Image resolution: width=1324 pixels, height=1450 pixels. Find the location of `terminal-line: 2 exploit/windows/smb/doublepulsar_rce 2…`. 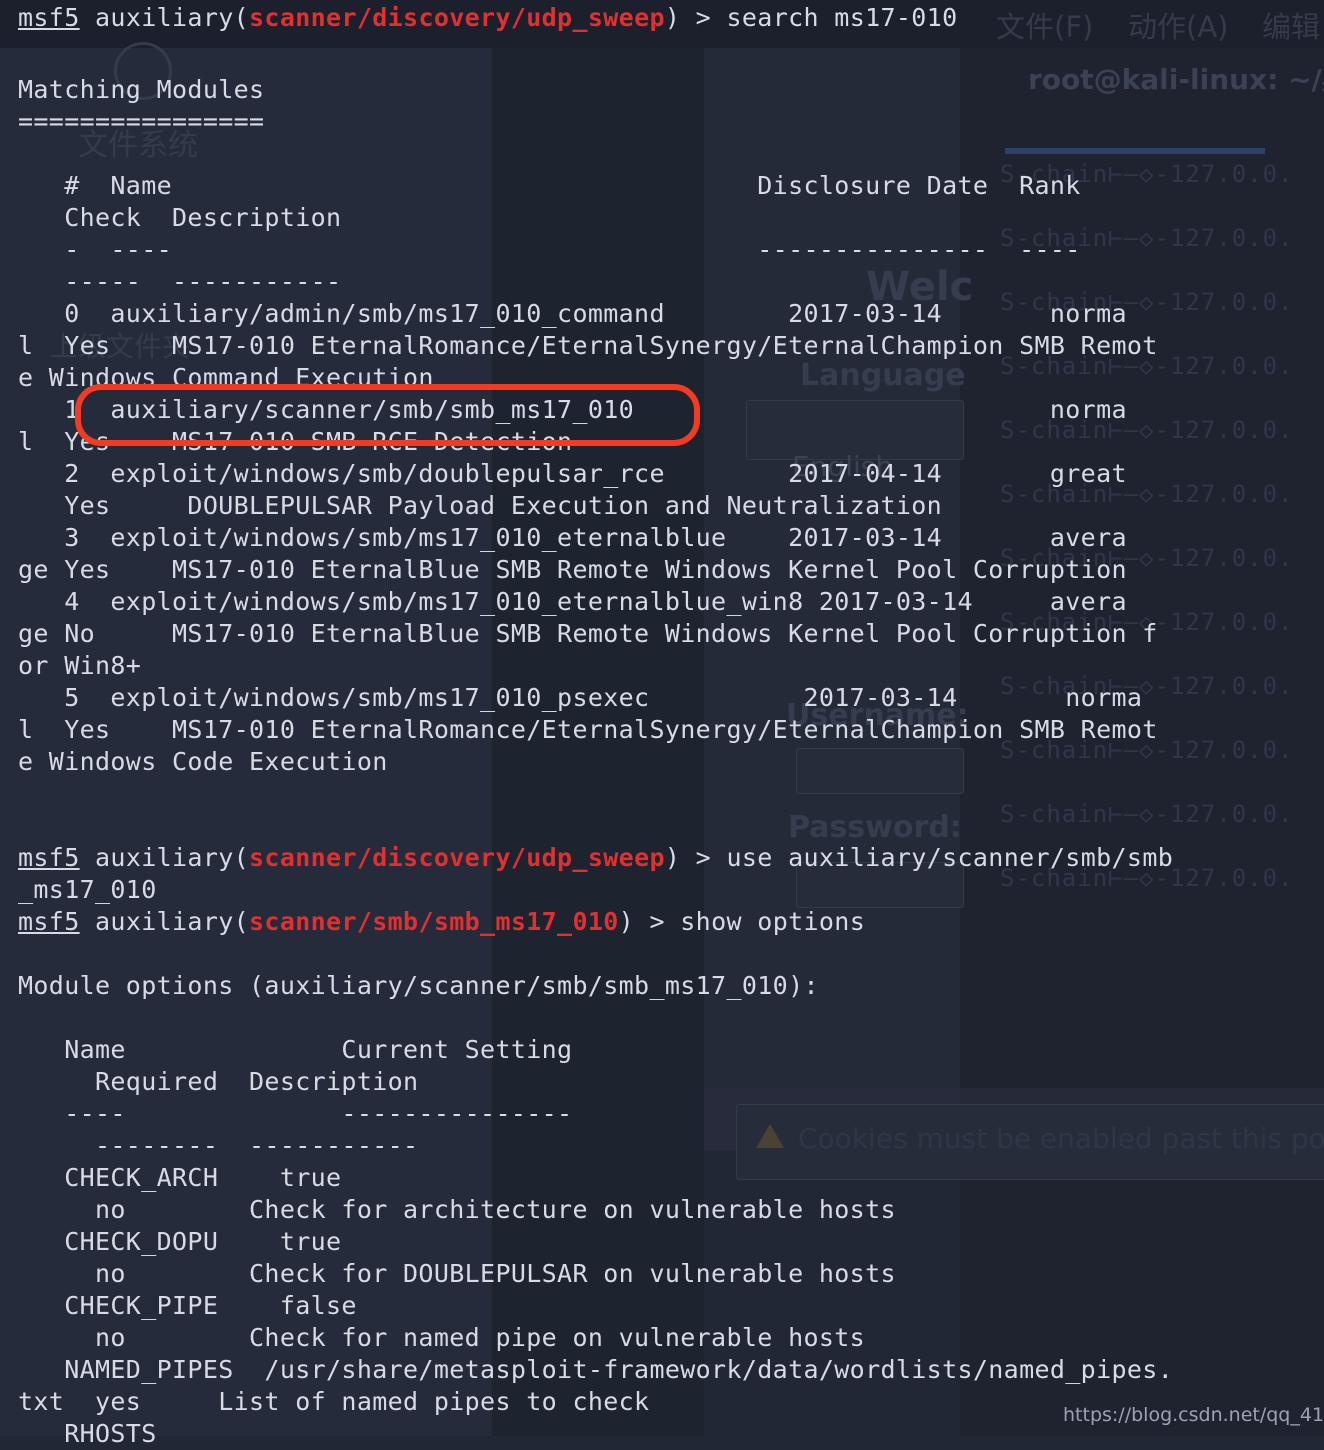

terminal-line: 2 exploit/windows/smb/doublepulsar_rce 2… is located at coordinates (572, 474).